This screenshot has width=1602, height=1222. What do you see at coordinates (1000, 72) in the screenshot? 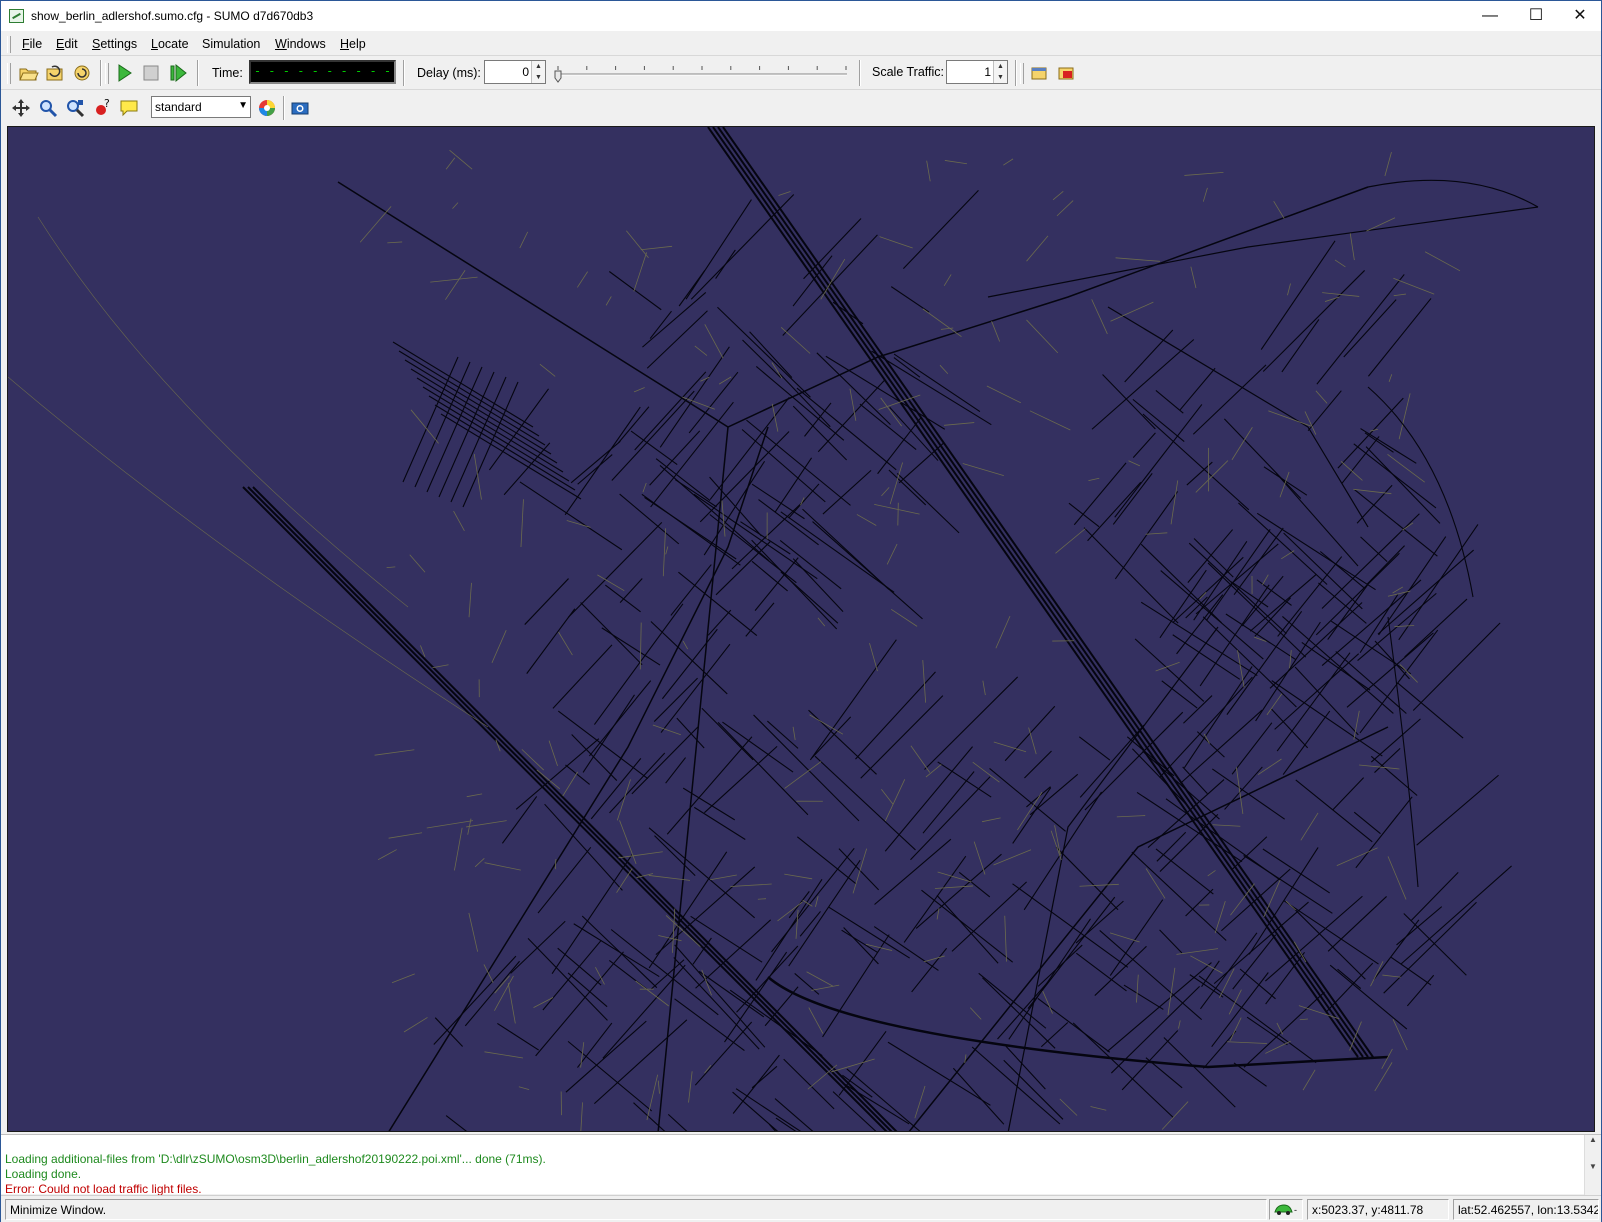
I see `scale-spinner-arrows: ▲ ▼` at bounding box center [1000, 72].